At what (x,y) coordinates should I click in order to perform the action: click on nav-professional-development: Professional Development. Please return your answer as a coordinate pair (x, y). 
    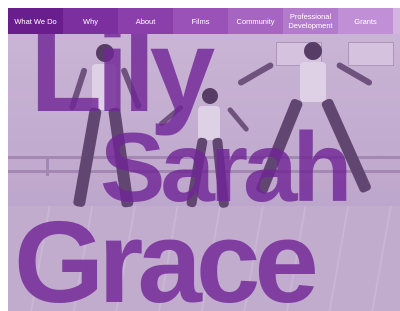
    Looking at the image, I should click on (310, 21).